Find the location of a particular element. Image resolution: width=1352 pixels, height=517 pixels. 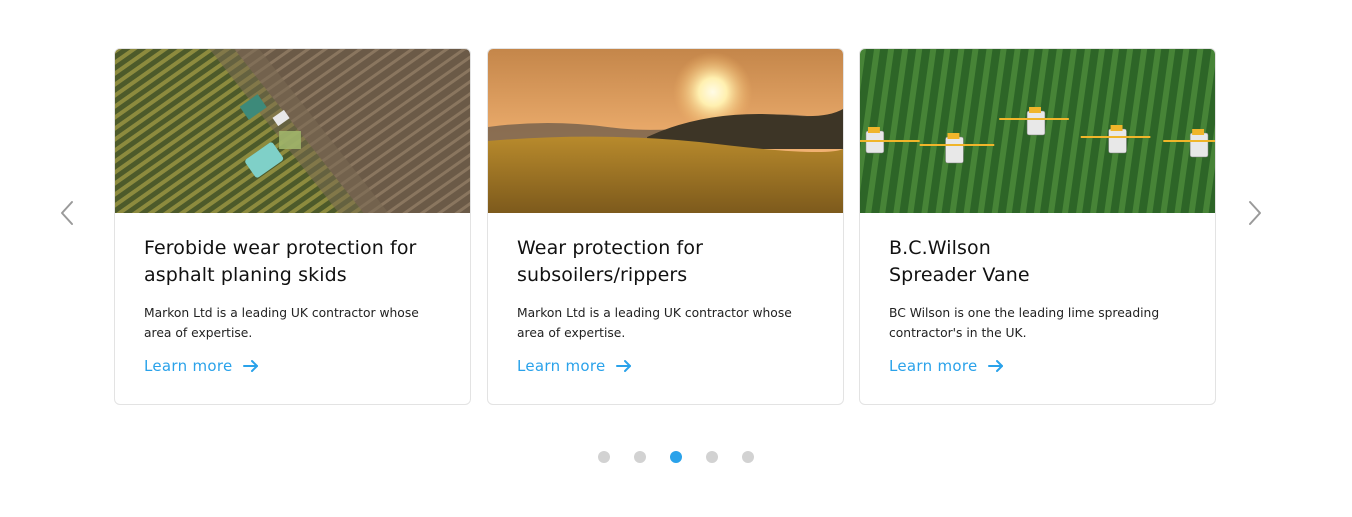

sunset-wheat-field-image is located at coordinates (665, 131).